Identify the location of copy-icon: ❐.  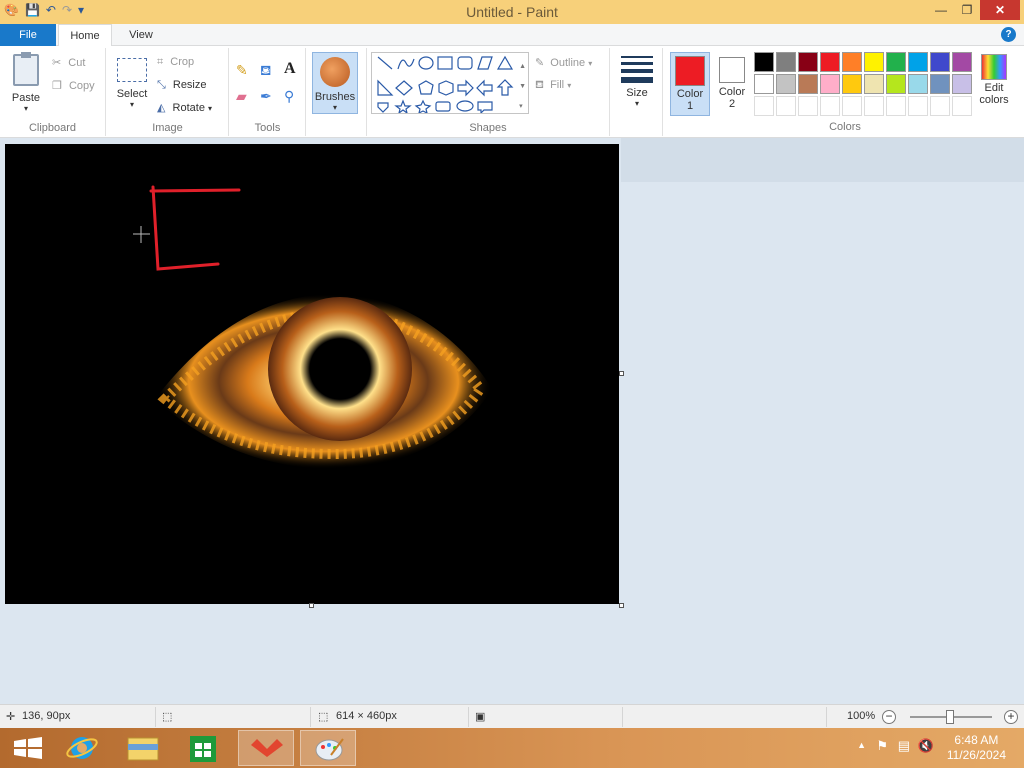
(57, 86).